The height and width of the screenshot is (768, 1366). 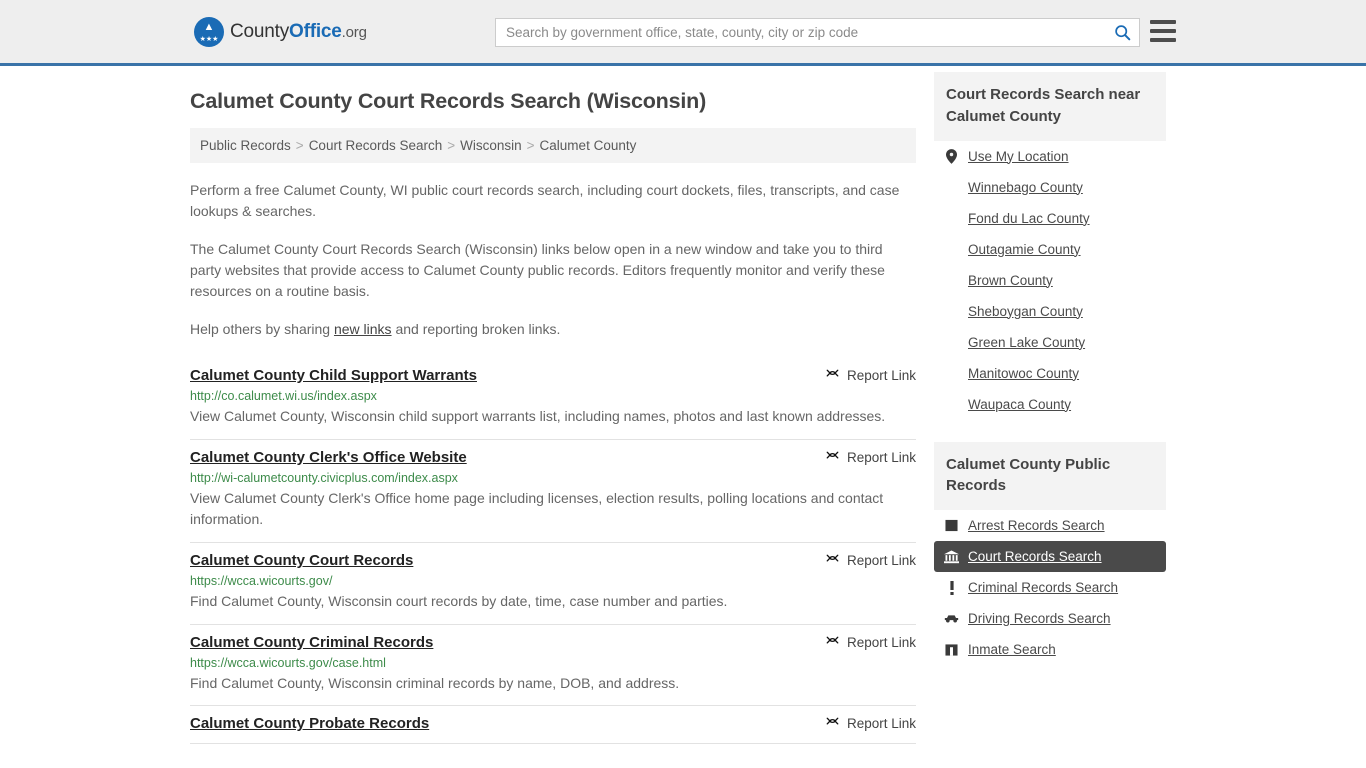 I want to click on sidebar-nearby-item: Manitowoc County, so click(x=1050, y=373).